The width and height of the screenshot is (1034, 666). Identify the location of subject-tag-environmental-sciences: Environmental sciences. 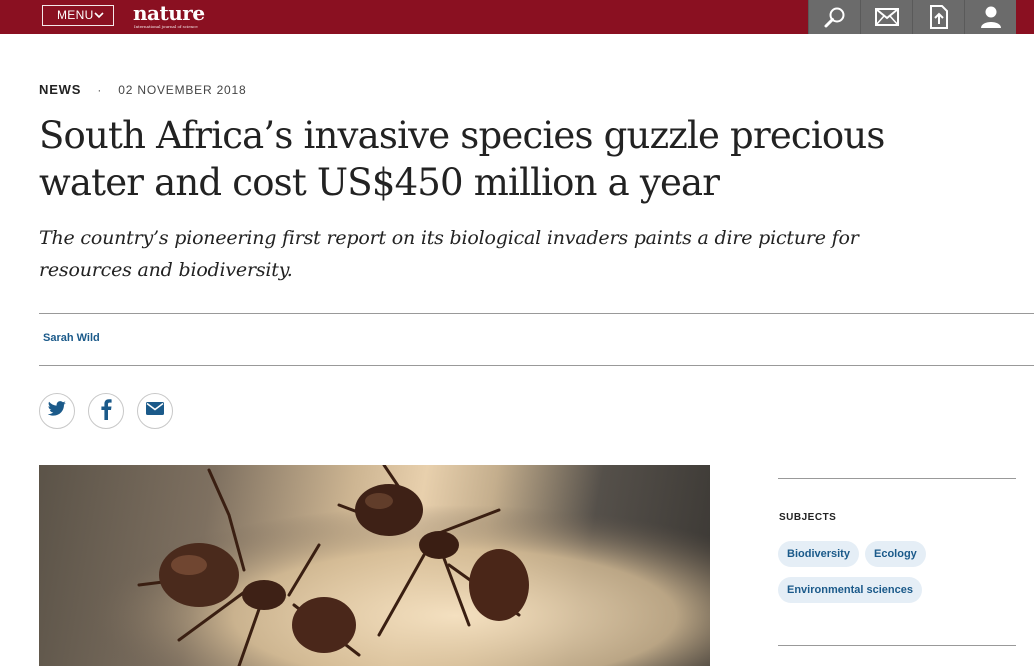
(850, 590).